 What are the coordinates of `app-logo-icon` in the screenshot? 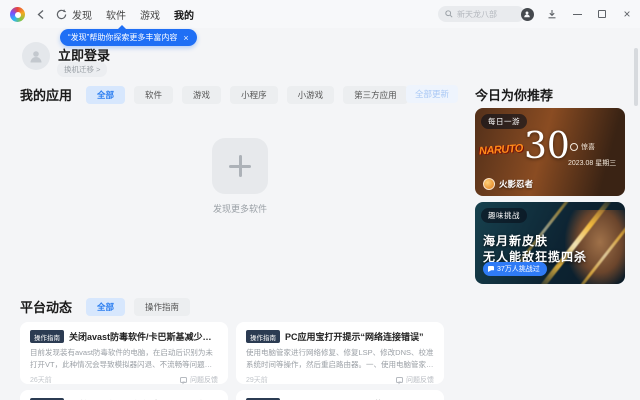 It's located at (17, 14).